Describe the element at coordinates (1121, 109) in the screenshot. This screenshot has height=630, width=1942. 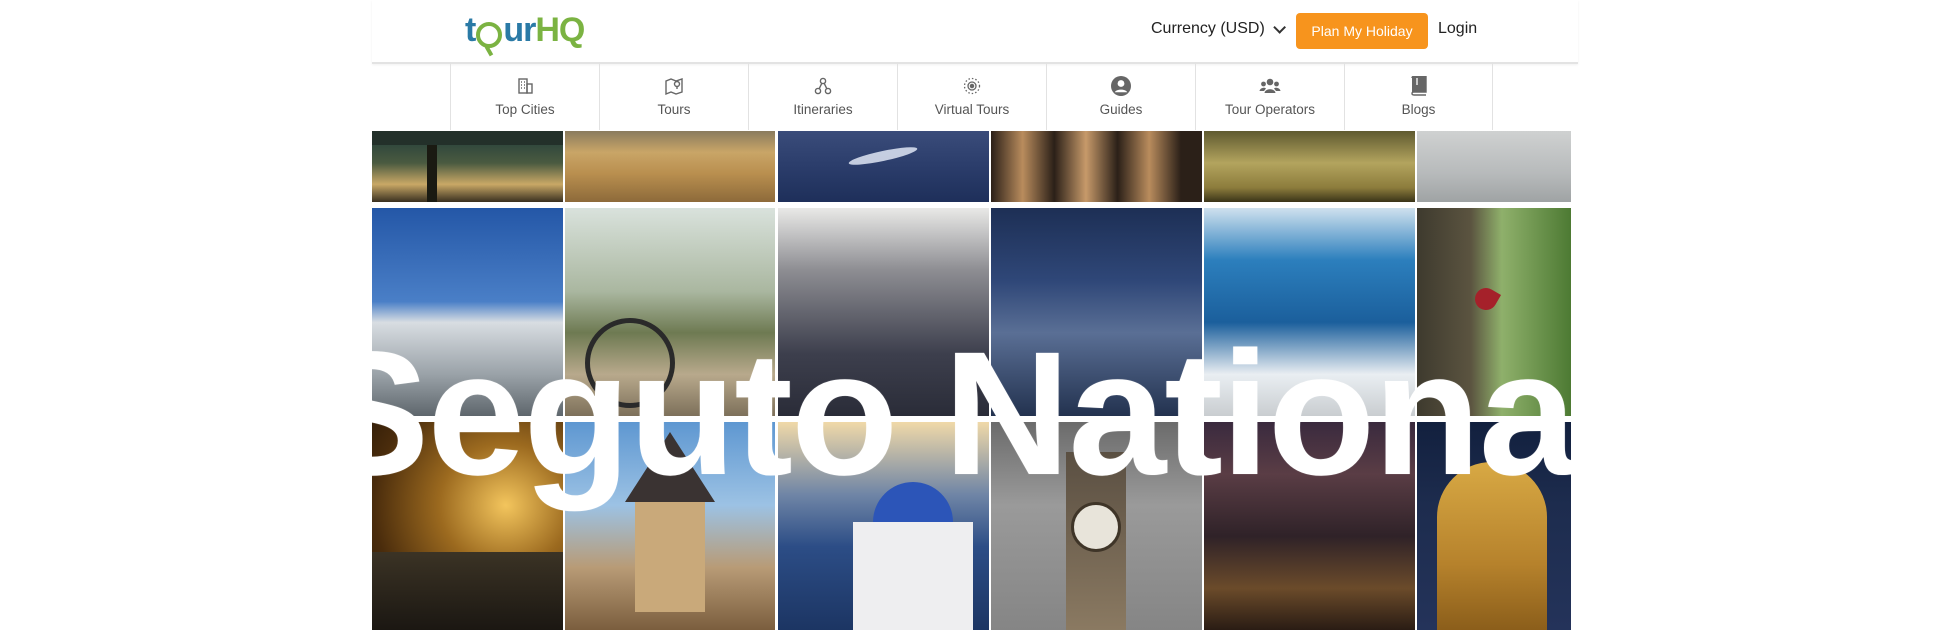
I see `nav-label: Guides` at that location.